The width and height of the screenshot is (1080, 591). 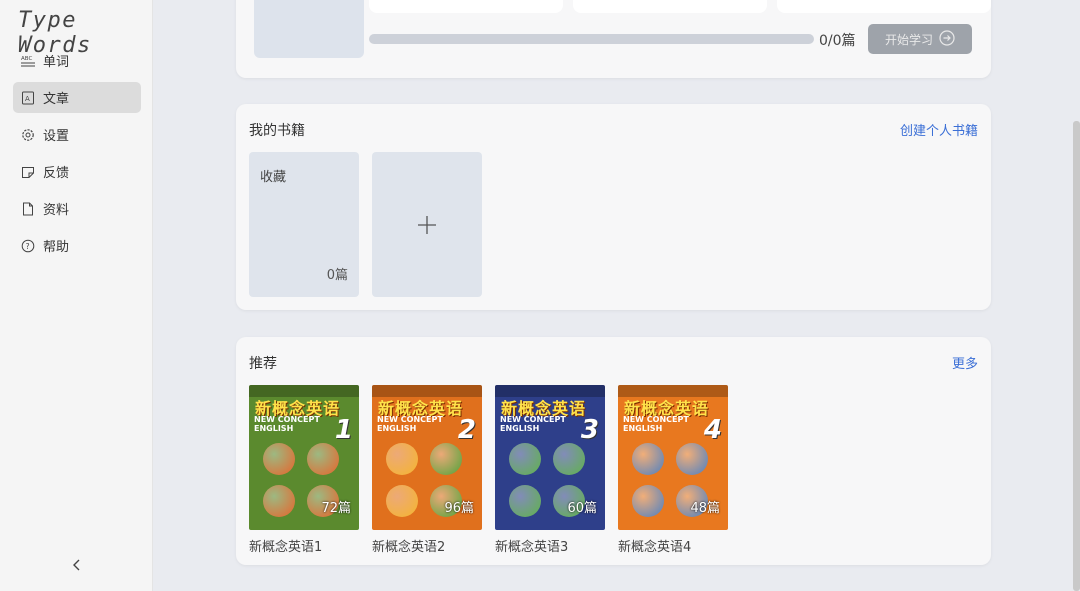 What do you see at coordinates (56, 173) in the screenshot?
I see `sidebar-item-label: 反馈` at bounding box center [56, 173].